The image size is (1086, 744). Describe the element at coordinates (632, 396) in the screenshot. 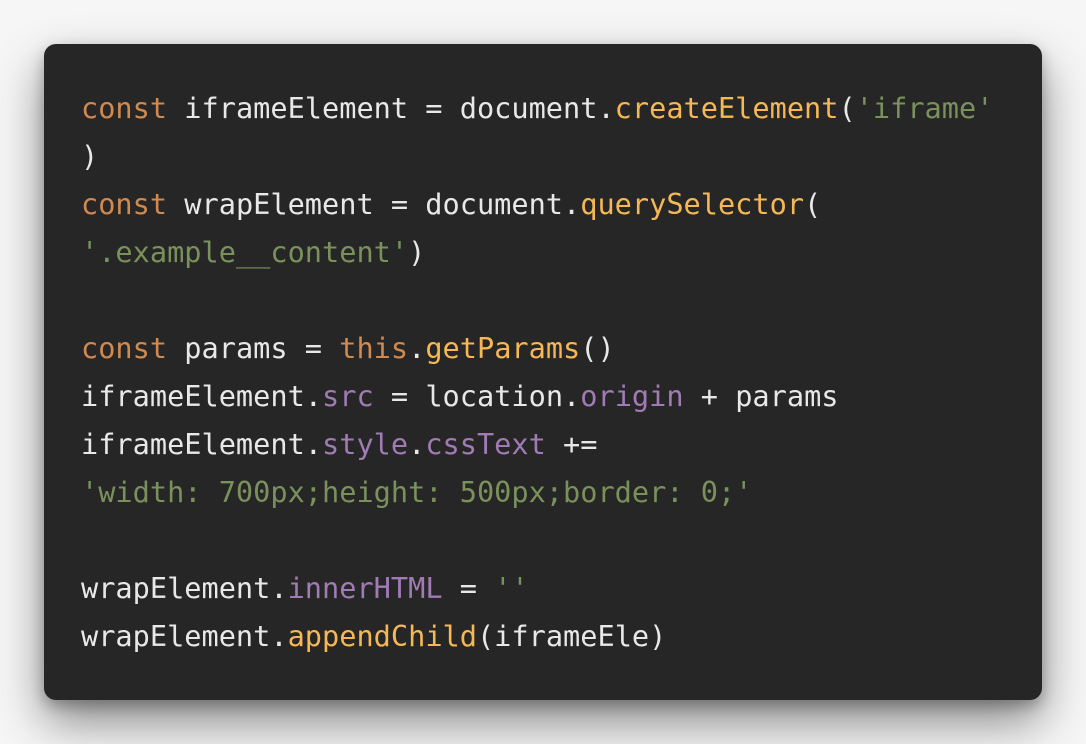

I see `code-token: origin` at that location.